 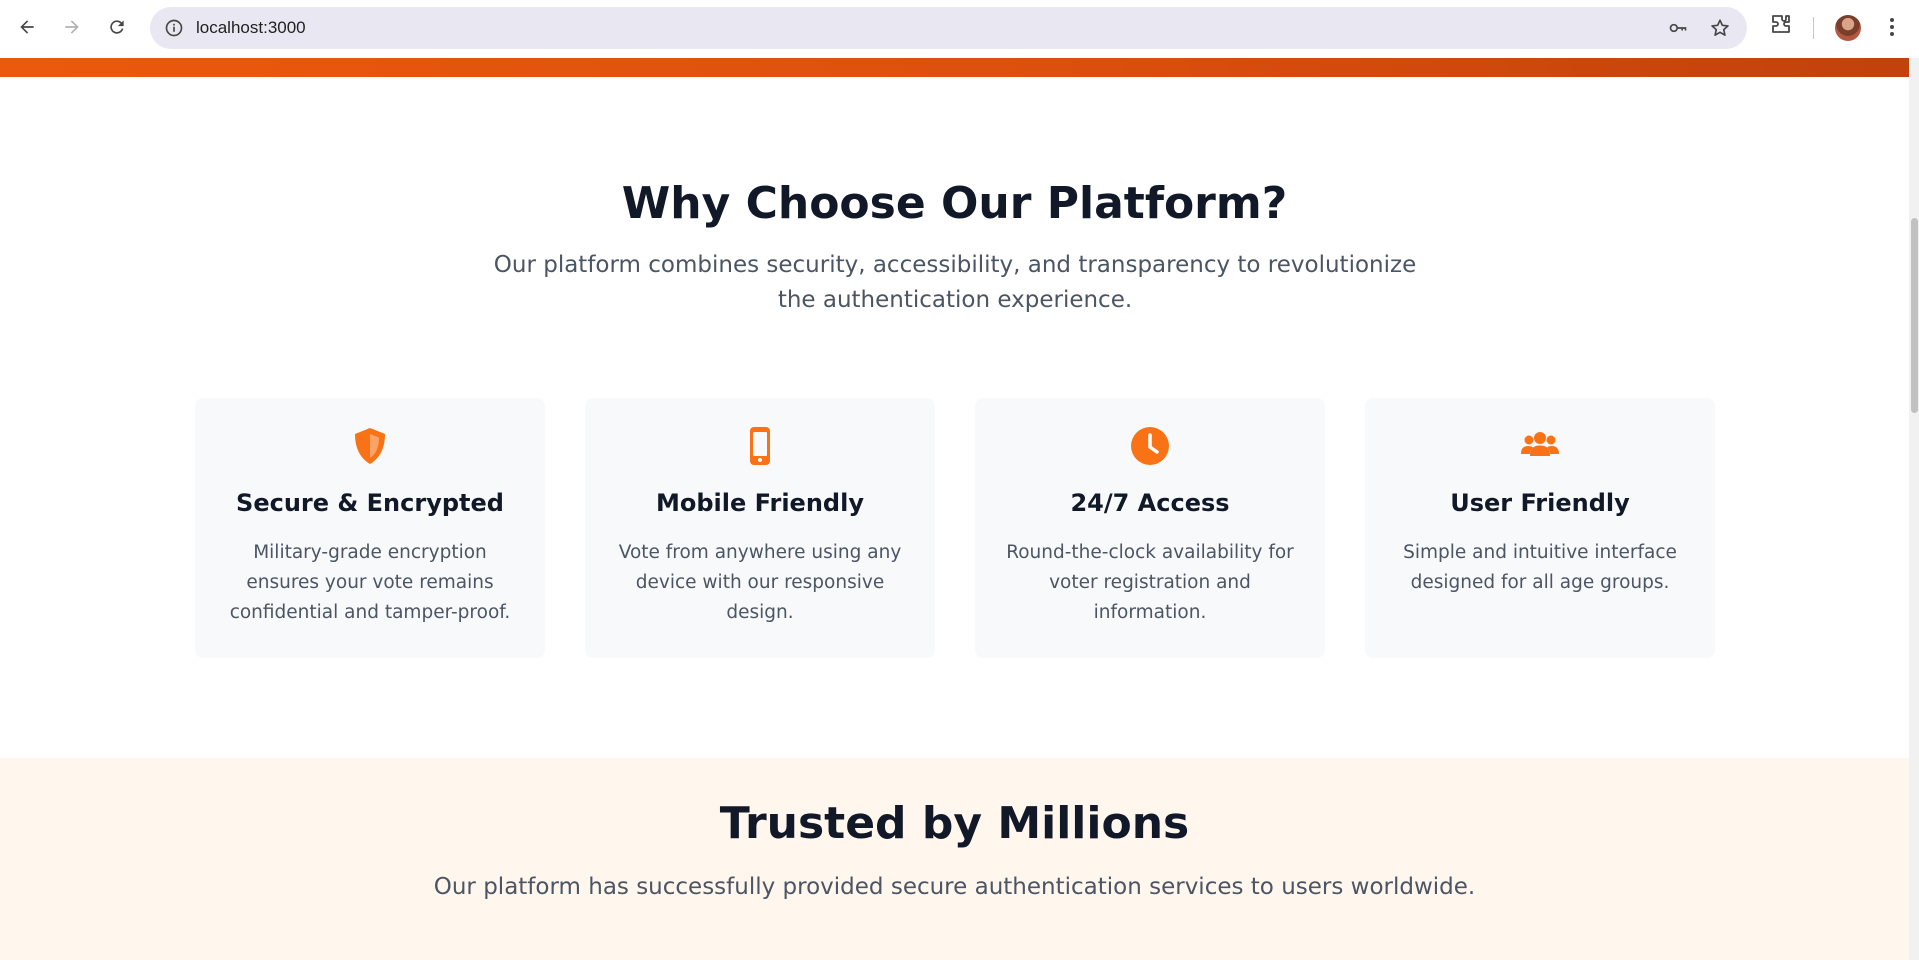 What do you see at coordinates (1150, 503) in the screenshot?
I see `feature-title: 24/7 Access` at bounding box center [1150, 503].